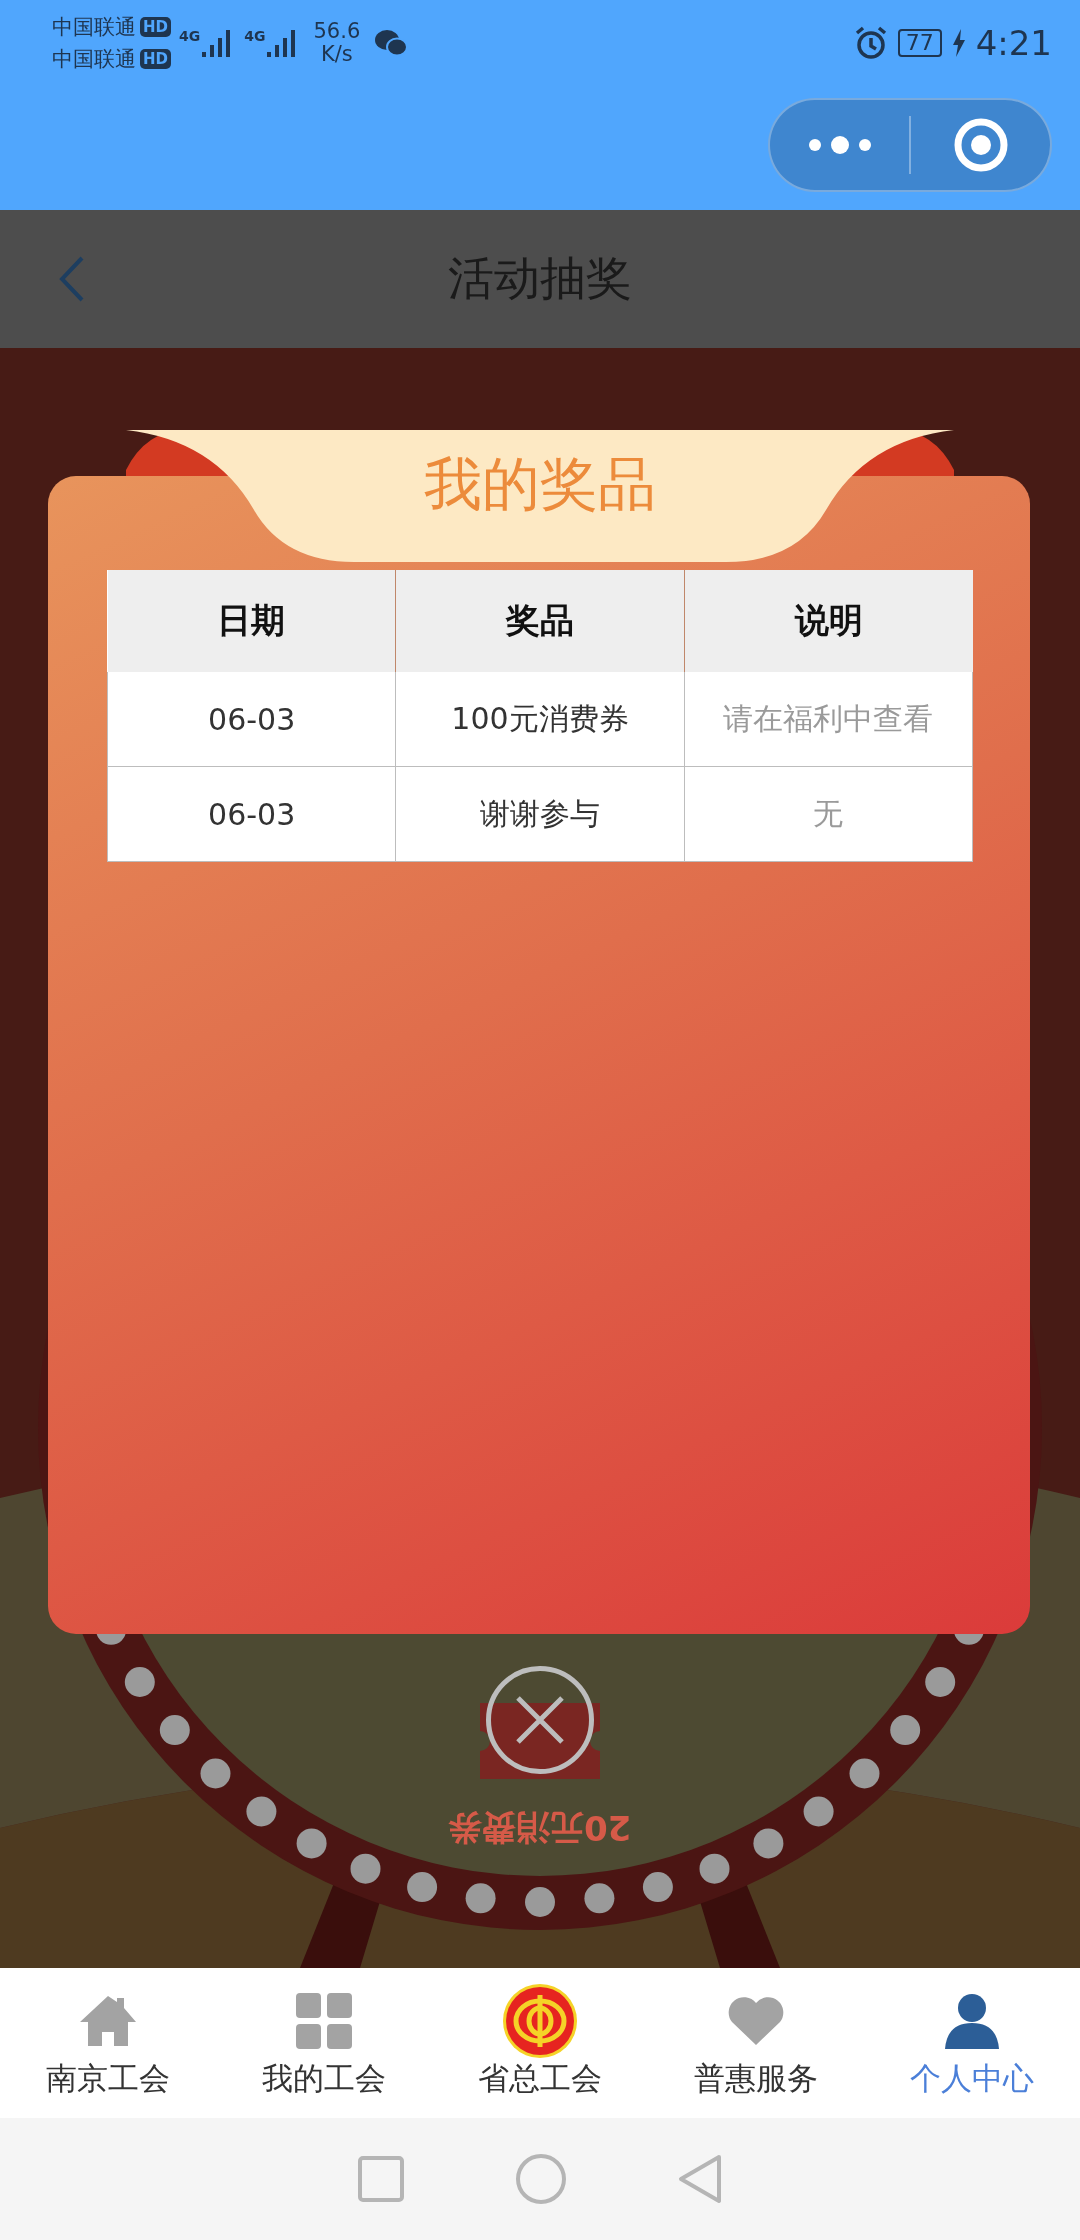 This screenshot has width=1080, height=2240. What do you see at coordinates (540, 814) in the screenshot?
I see `table-cell: 谢谢参与` at bounding box center [540, 814].